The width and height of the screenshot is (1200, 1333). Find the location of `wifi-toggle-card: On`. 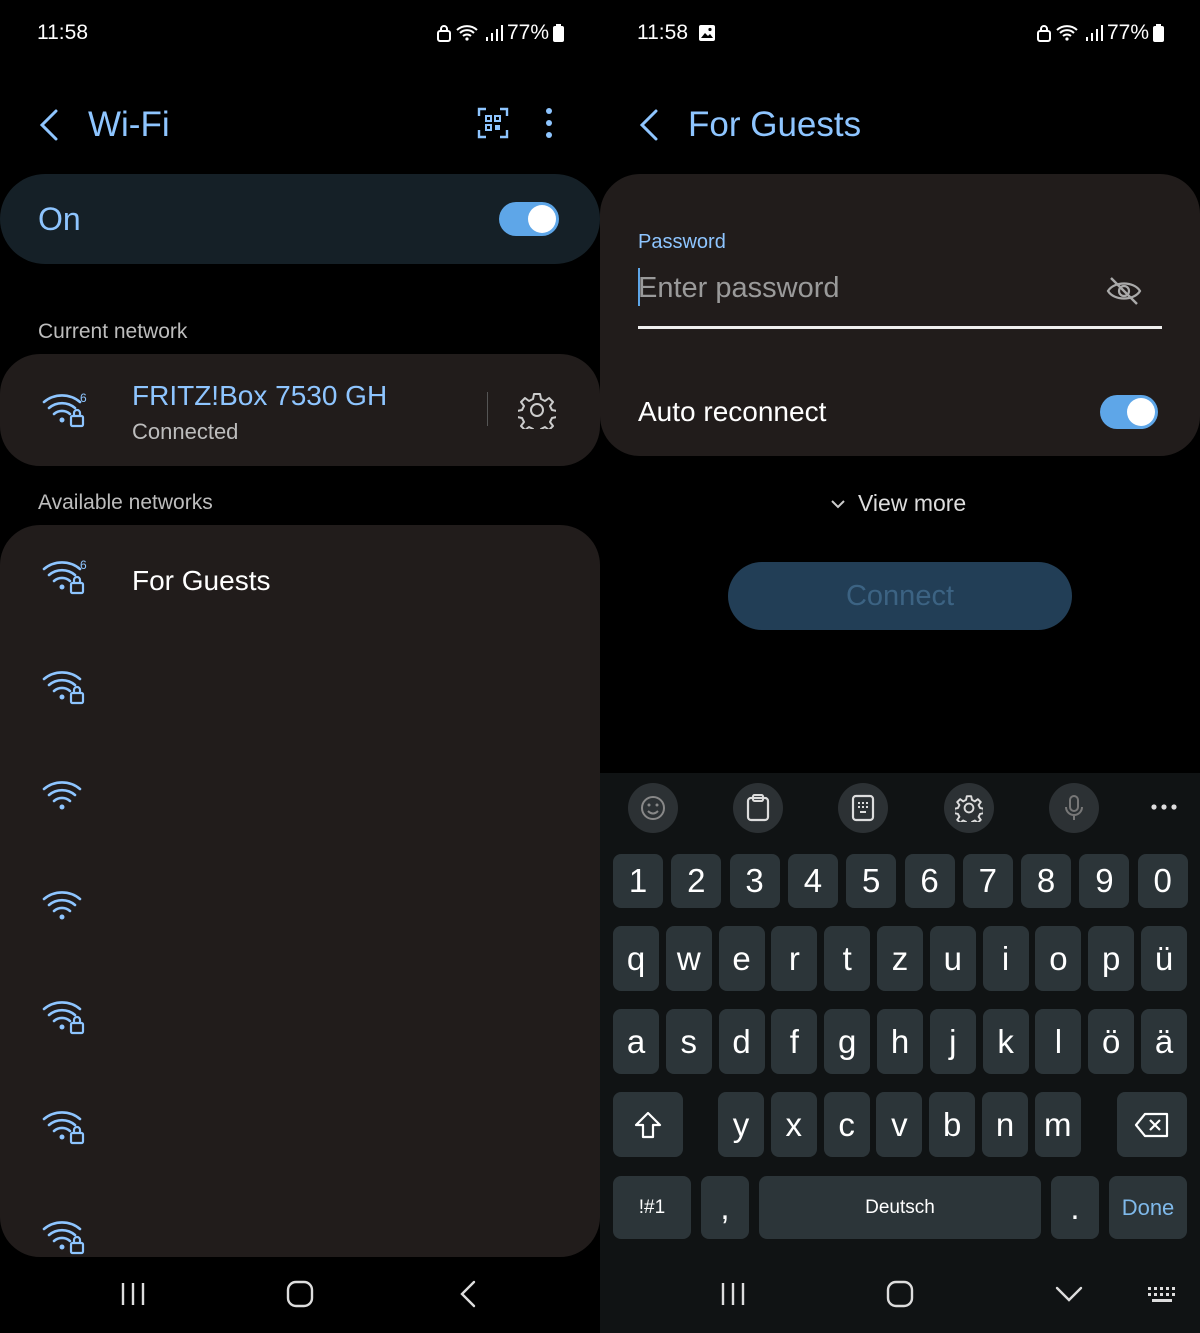

wifi-toggle-card: On is located at coordinates (300, 219).